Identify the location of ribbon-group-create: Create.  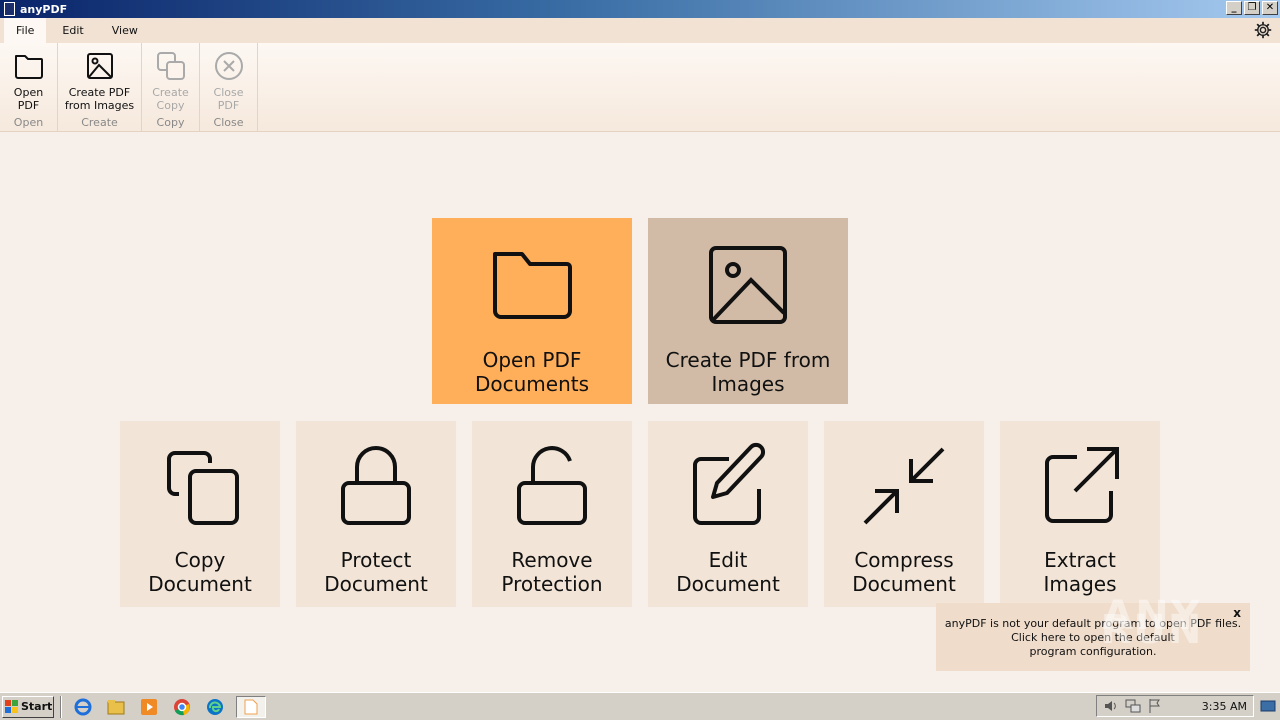
(99, 122).